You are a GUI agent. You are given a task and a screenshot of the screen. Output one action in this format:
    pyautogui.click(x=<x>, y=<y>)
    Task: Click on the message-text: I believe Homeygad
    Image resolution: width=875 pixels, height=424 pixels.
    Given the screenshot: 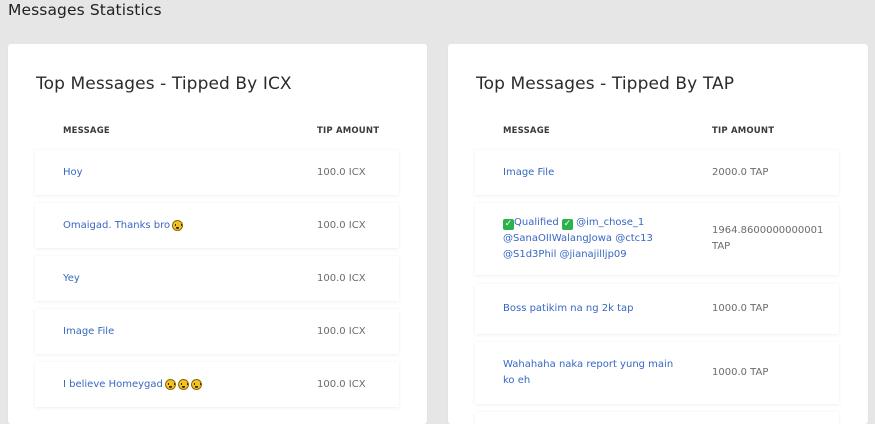 What is the action you would take?
    pyautogui.click(x=113, y=384)
    